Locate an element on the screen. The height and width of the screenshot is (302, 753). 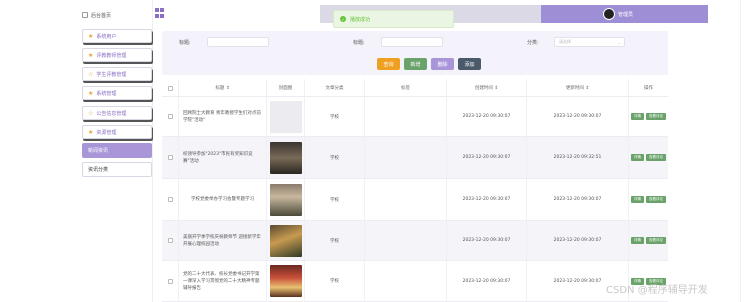
sidebar-item-announcements: ☆ 公告信息管理 is located at coordinates (117, 113).